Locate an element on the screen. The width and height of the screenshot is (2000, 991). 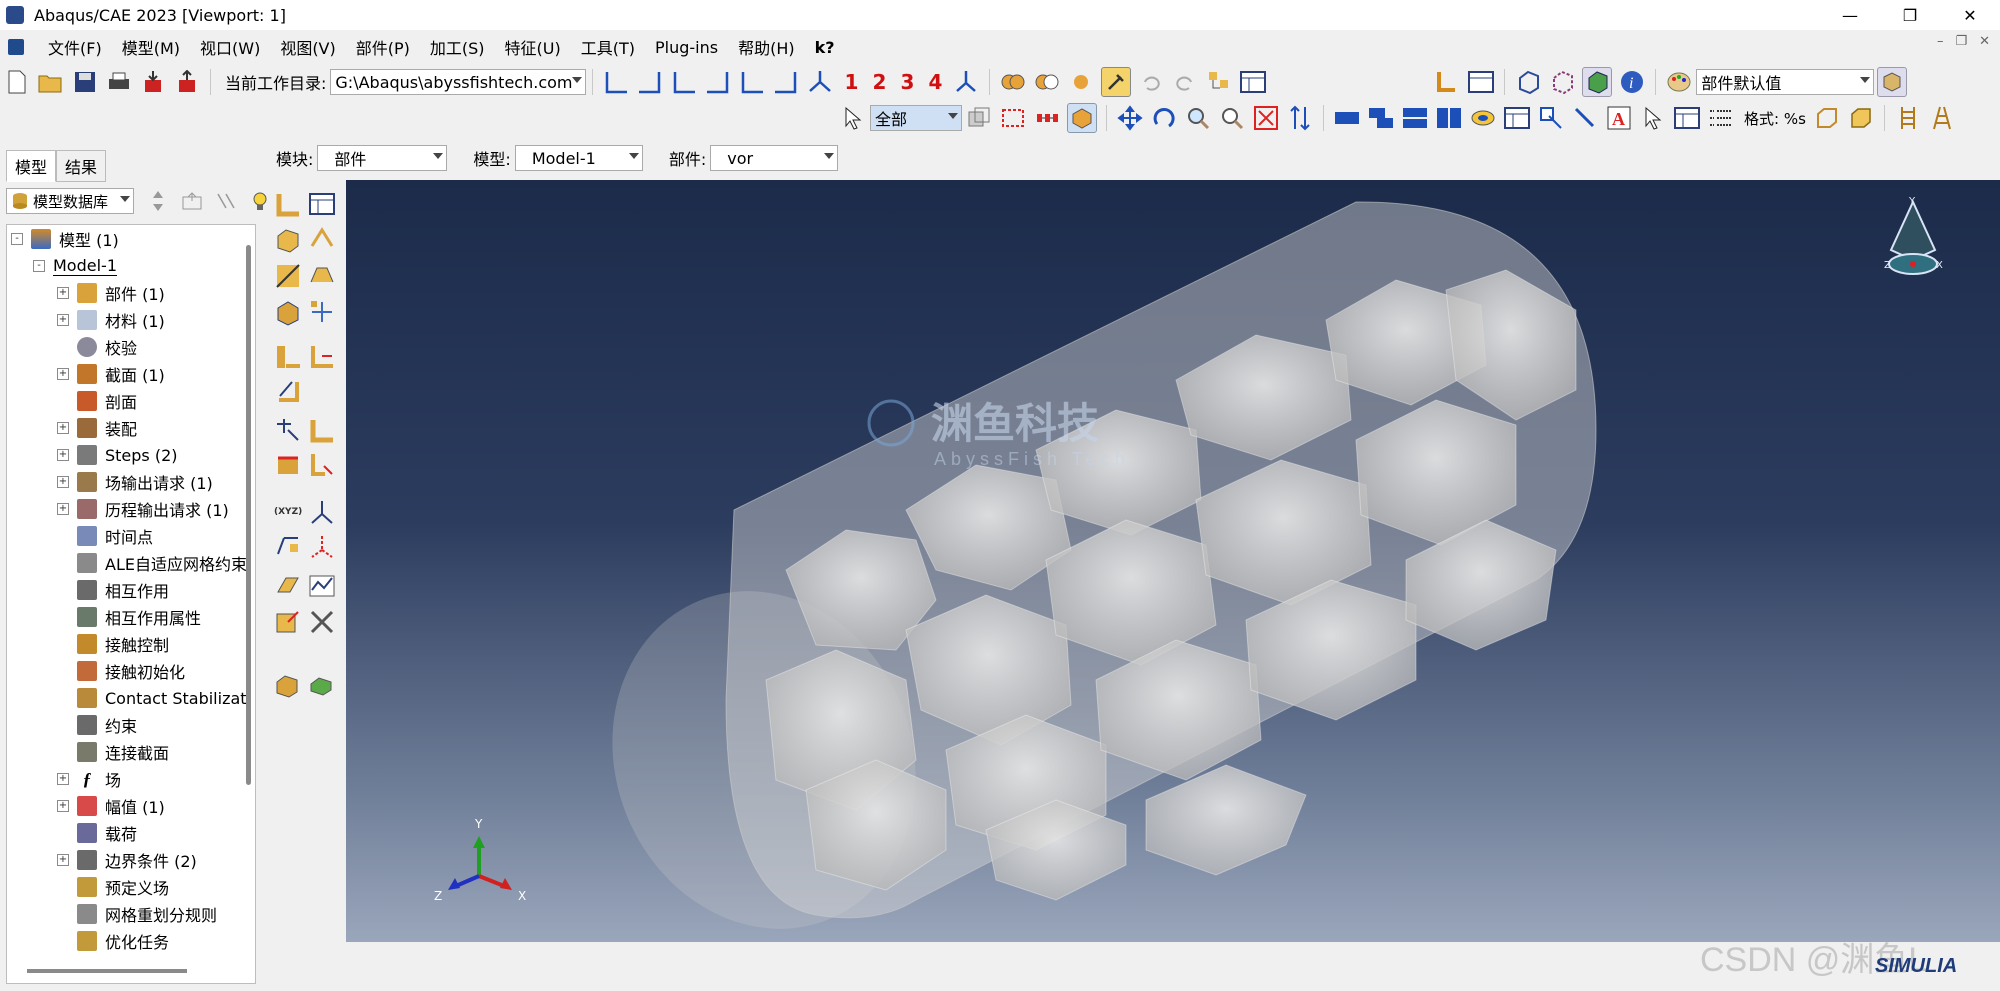
datum-axis-icon is located at coordinates (322, 512).